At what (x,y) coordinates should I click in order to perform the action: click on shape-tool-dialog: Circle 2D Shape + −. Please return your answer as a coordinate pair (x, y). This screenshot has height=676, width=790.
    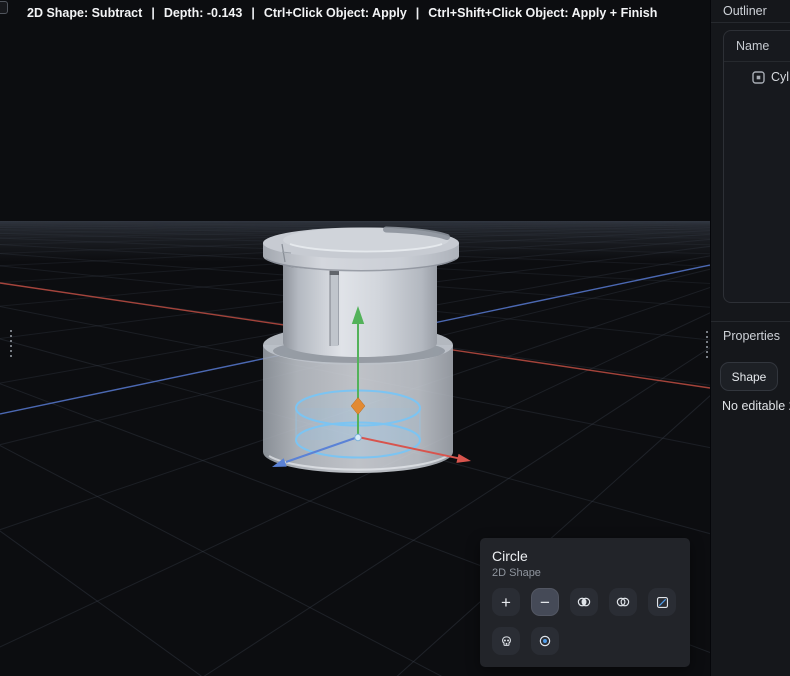
    Looking at the image, I should click on (585, 602).